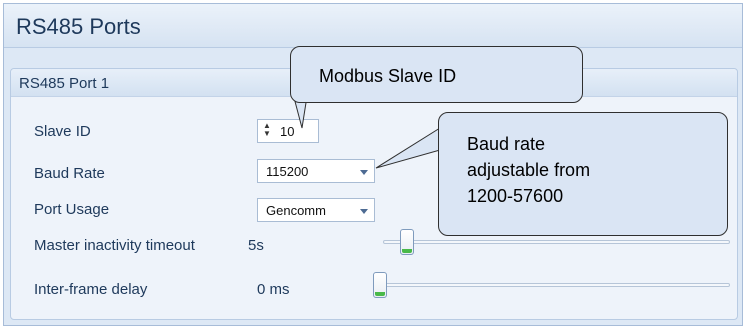 The width and height of the screenshot is (746, 330). What do you see at coordinates (78, 26) in the screenshot?
I see `window-title: RS485 Ports` at bounding box center [78, 26].